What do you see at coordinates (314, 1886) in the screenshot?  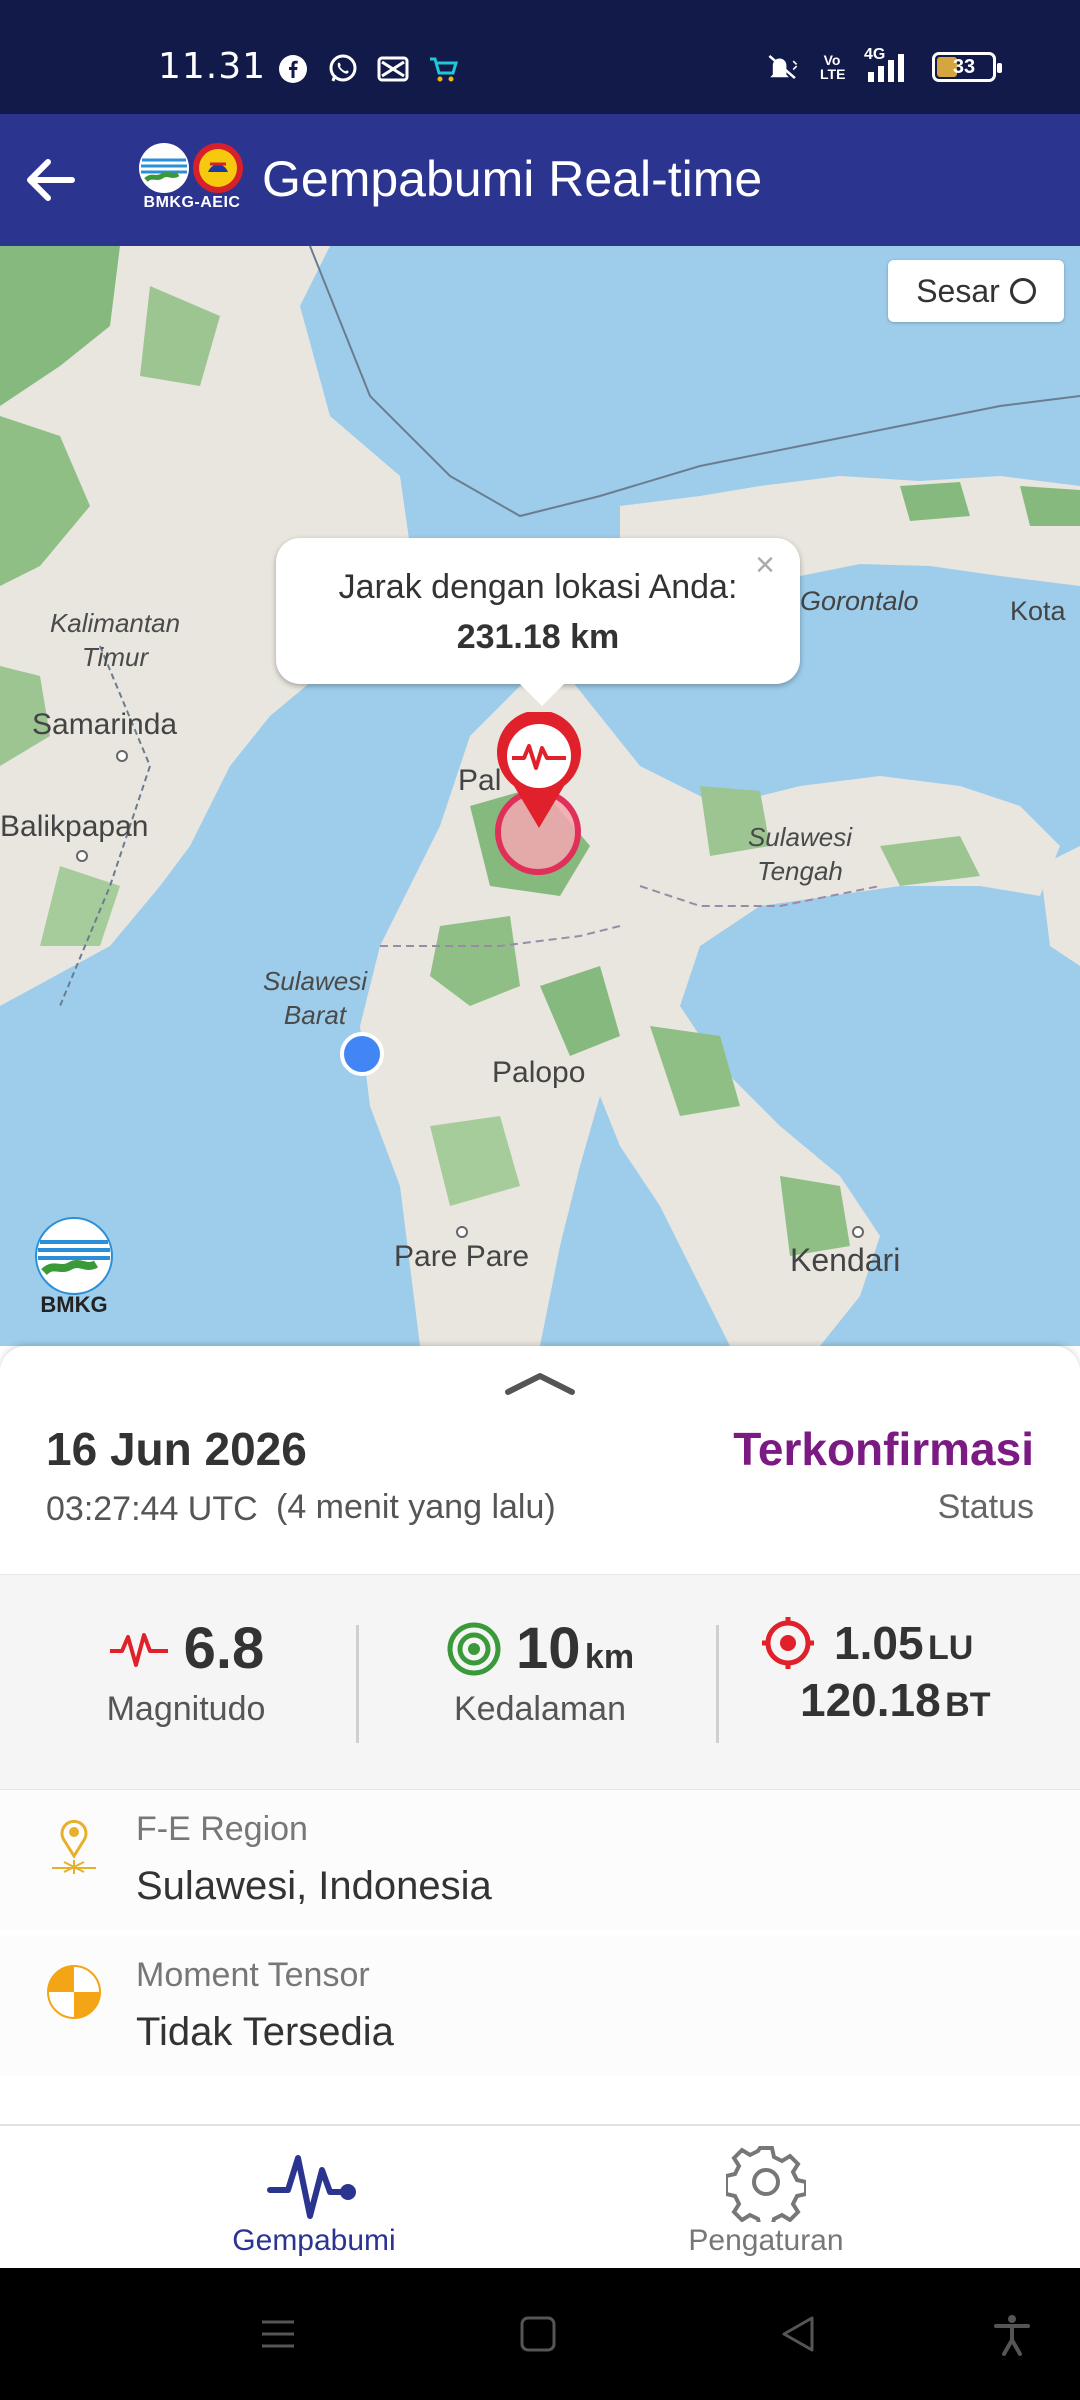 I see `fe-region-value: Sulawesi, Indonesia` at bounding box center [314, 1886].